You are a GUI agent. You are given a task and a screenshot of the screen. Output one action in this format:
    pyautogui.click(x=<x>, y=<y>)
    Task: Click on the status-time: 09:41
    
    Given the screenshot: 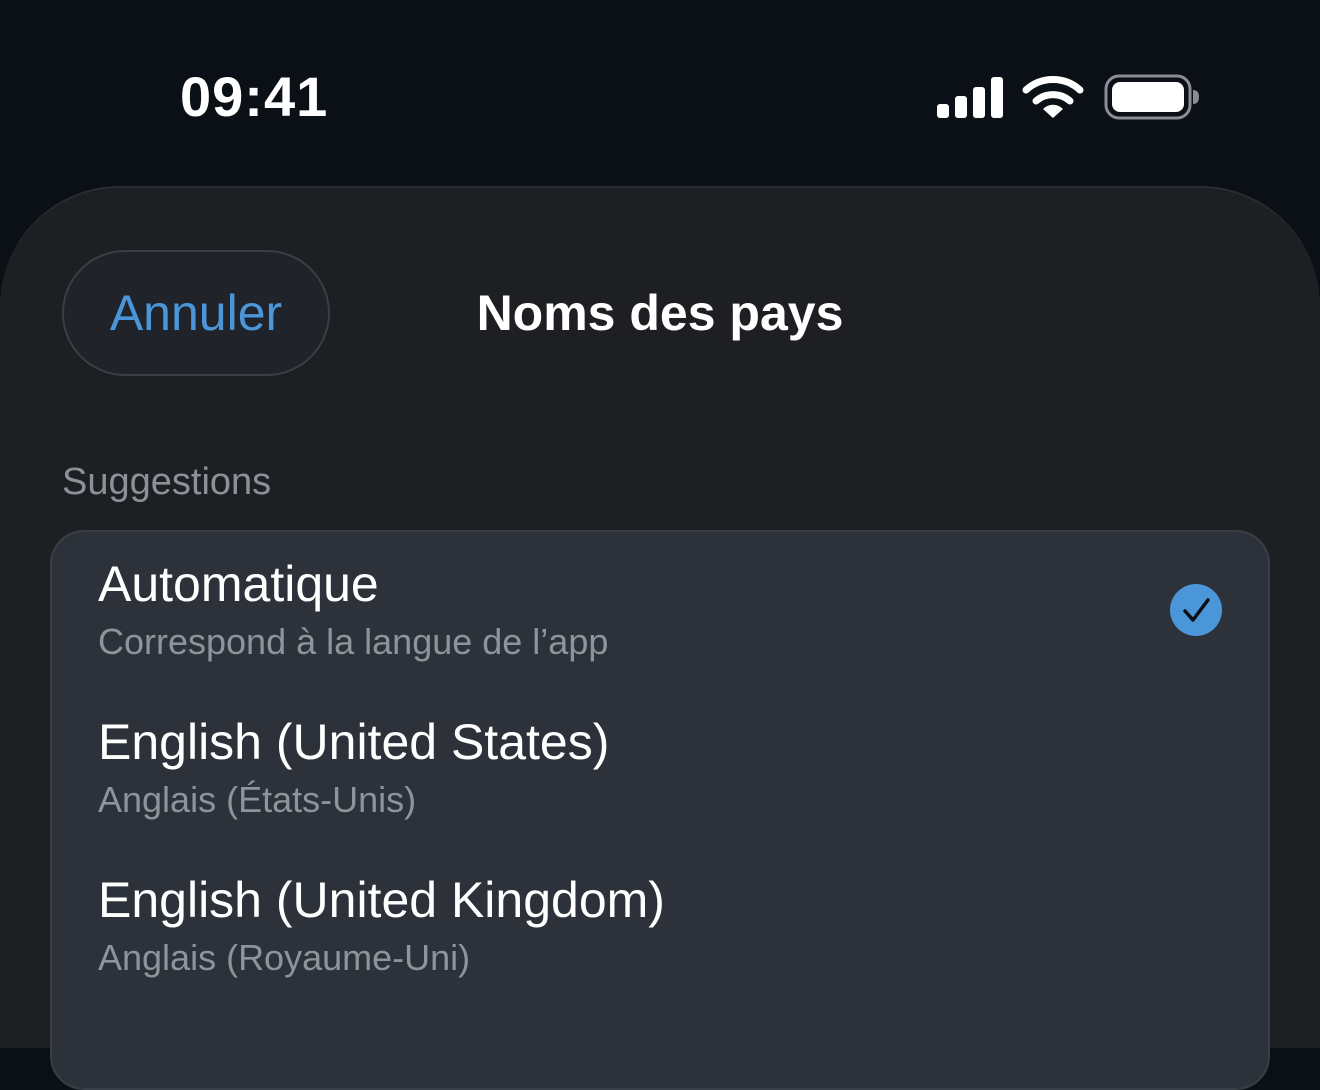 What is the action you would take?
    pyautogui.click(x=254, y=96)
    